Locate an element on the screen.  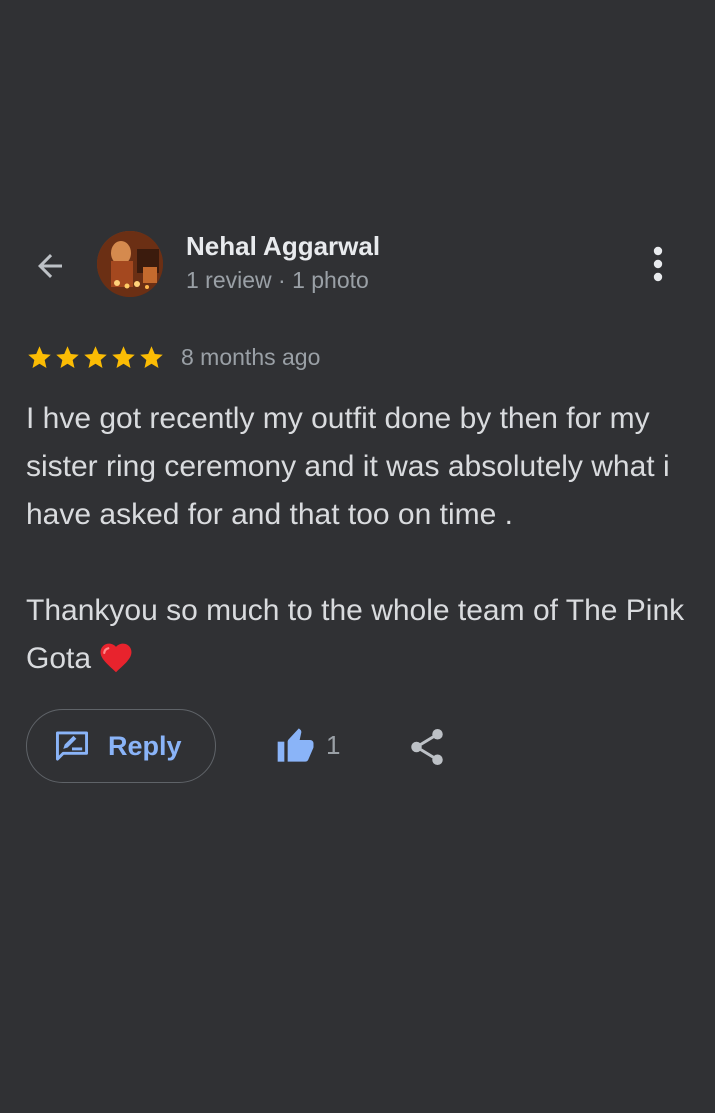
reply-button: Reply is located at coordinates (121, 746).